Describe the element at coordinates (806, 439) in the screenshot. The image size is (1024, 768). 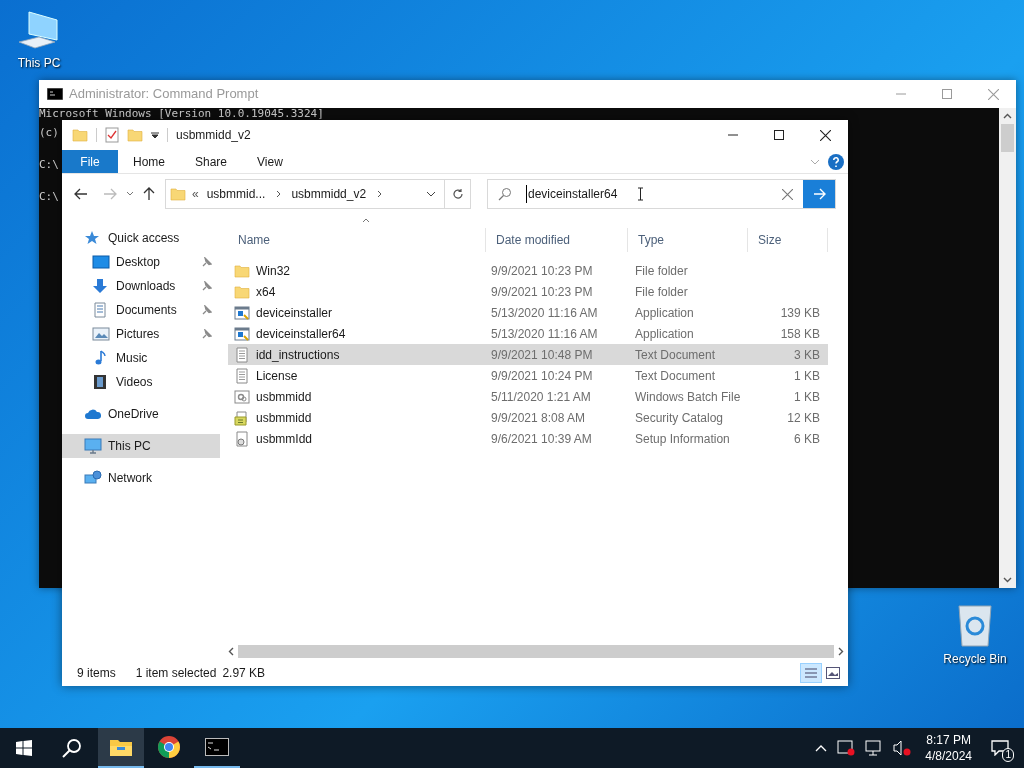
I see `size-cell-text: 6 KB` at that location.